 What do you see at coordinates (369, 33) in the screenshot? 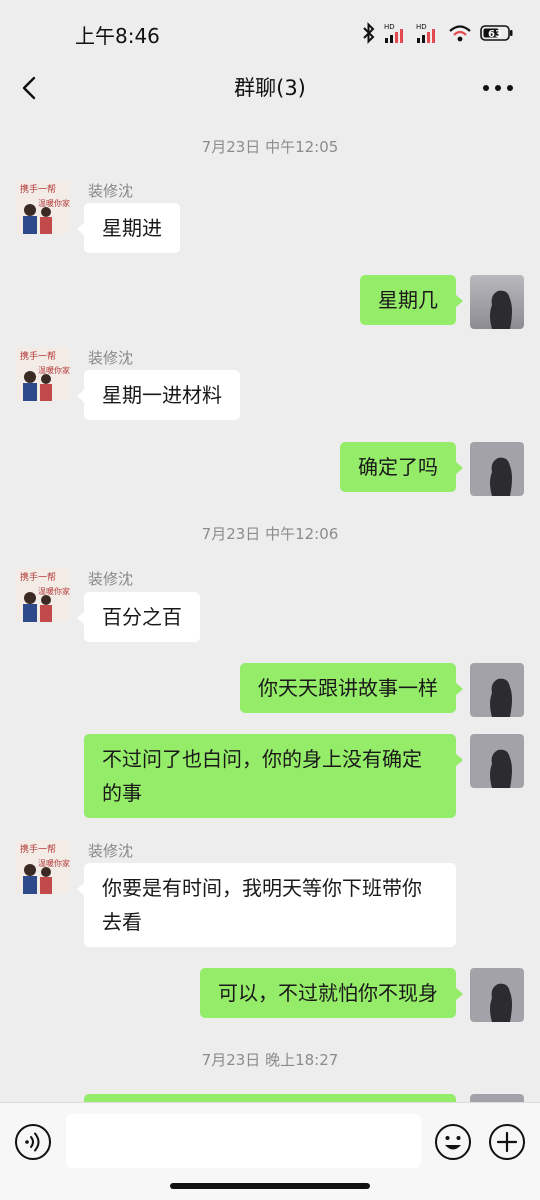
I see `bluetooth-icon` at bounding box center [369, 33].